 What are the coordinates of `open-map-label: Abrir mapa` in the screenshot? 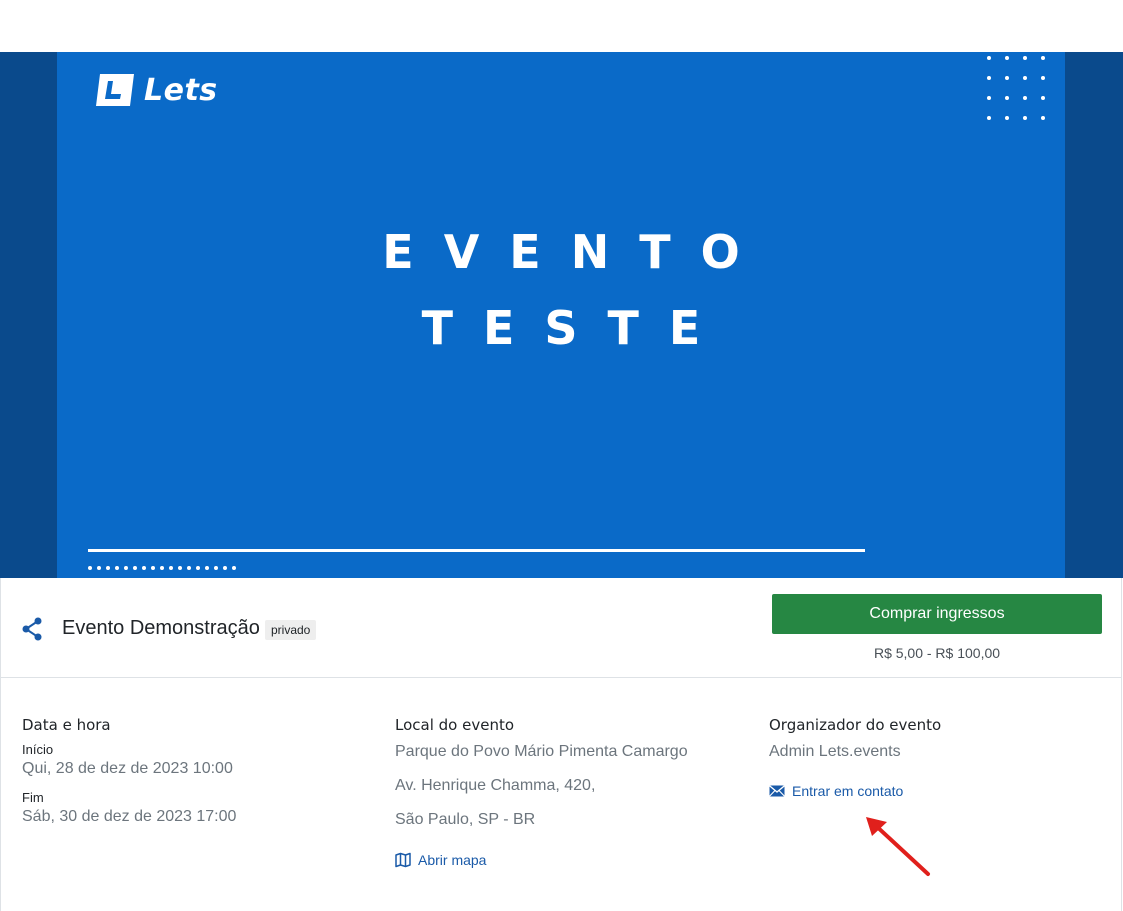 It's located at (452, 860).